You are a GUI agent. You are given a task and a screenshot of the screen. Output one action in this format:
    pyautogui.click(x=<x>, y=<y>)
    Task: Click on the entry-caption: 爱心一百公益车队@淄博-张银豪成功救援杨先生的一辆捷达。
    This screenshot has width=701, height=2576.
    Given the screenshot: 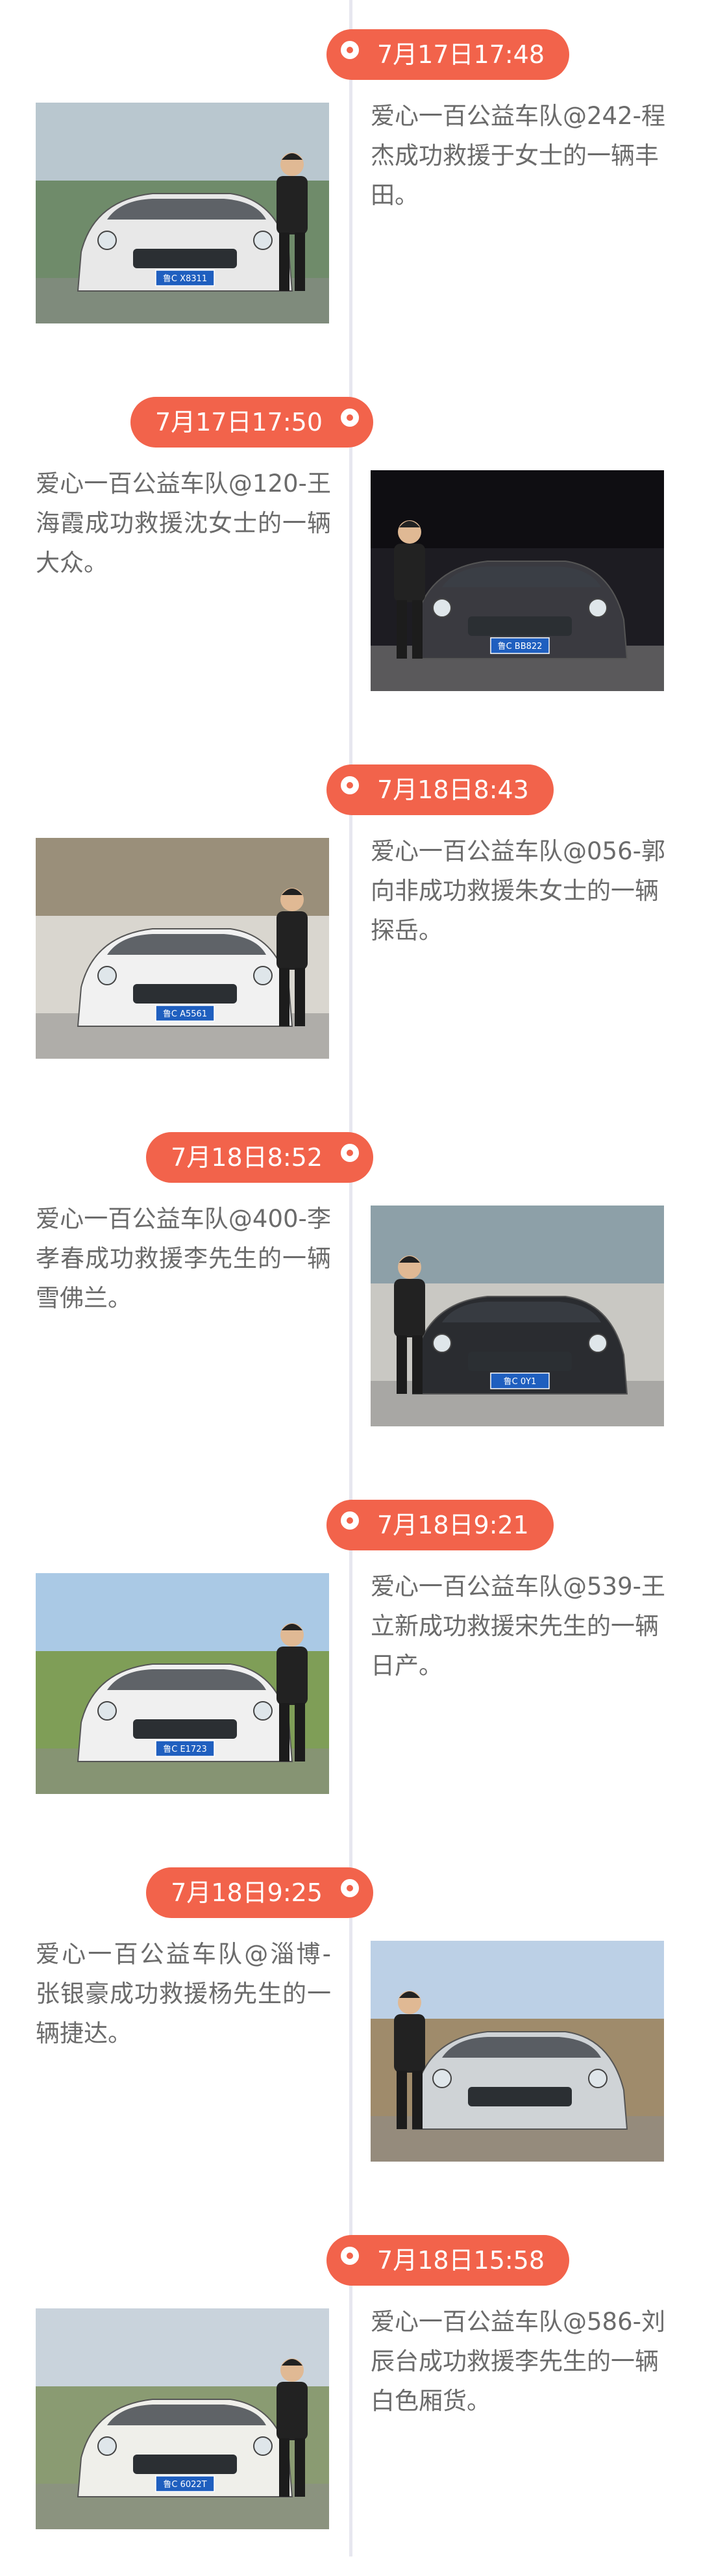 What is the action you would take?
    pyautogui.click(x=183, y=1994)
    